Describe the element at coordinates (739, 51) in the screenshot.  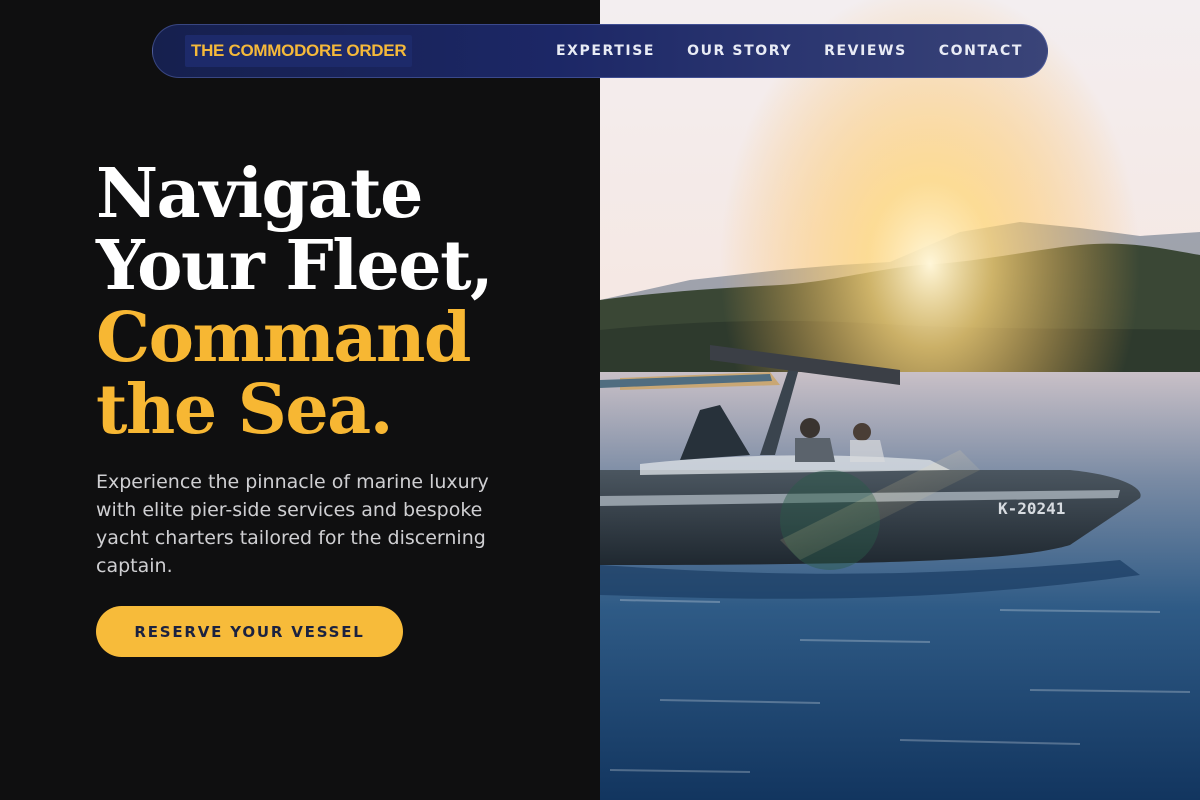
I see `nav-link-our-story: OUR STORY` at that location.